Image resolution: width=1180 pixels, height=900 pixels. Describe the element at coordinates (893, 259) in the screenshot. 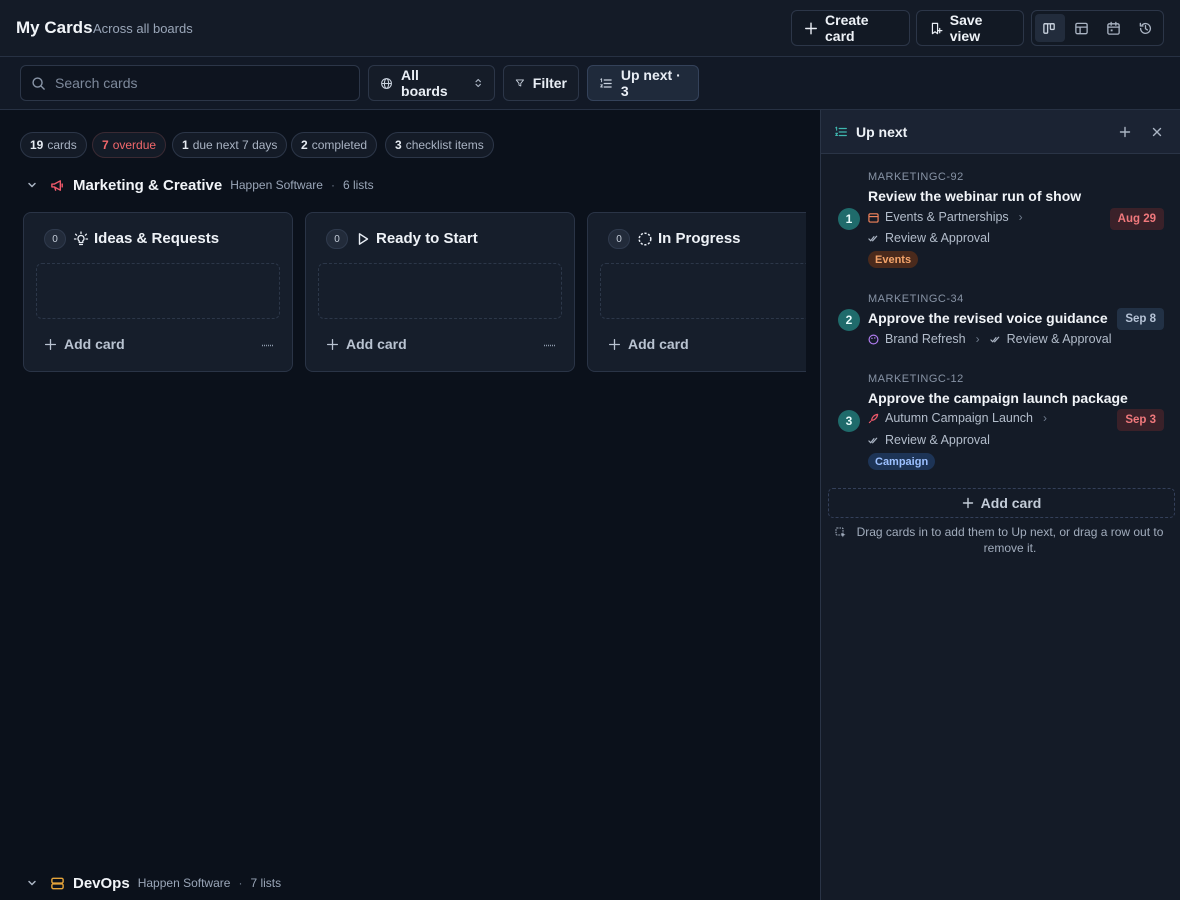

I see `card-tag: Events` at that location.